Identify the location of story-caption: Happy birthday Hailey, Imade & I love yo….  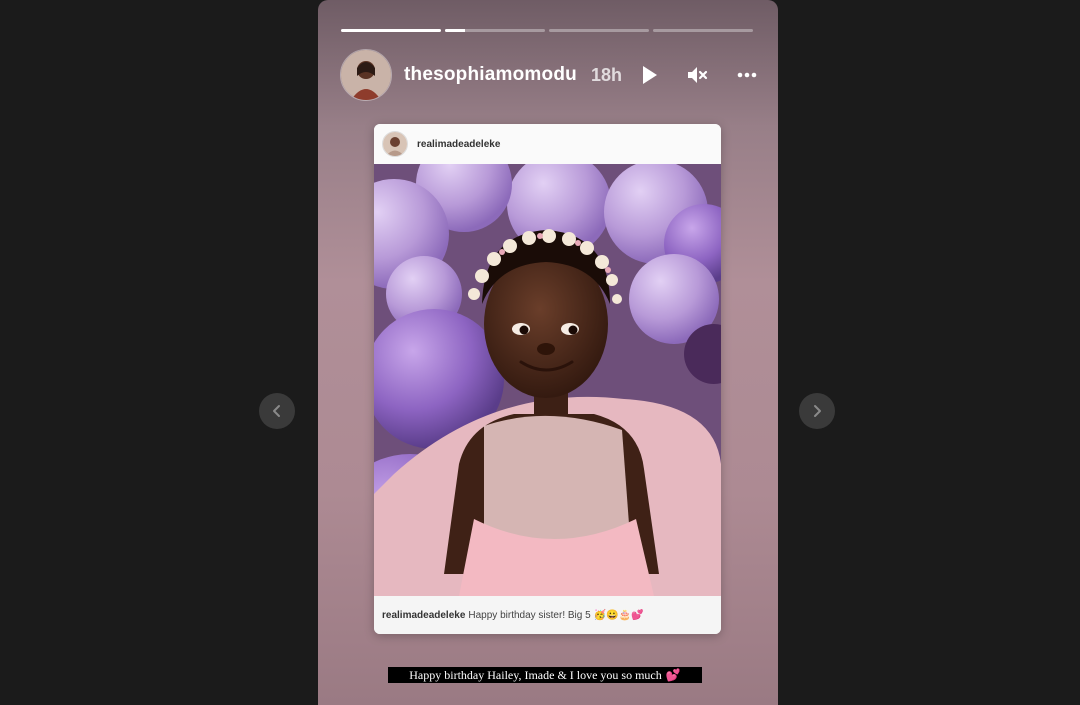
(545, 675).